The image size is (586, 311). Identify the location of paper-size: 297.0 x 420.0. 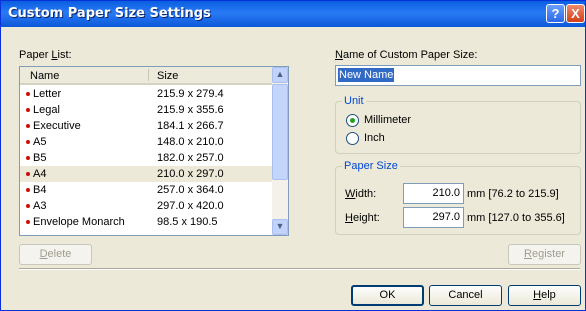
(190, 206).